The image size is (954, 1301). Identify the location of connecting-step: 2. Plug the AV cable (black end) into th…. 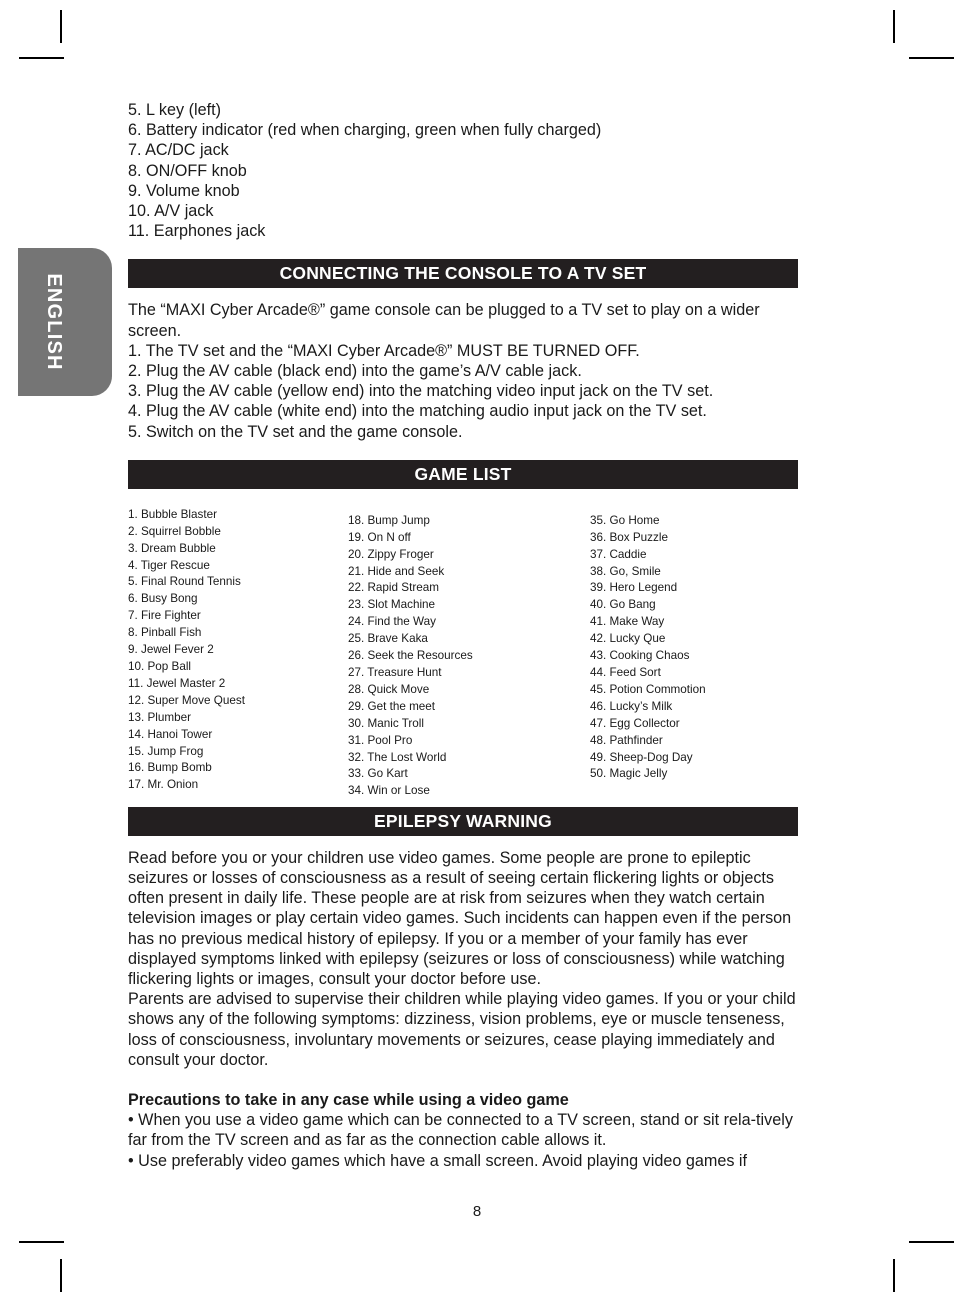
(355, 371).